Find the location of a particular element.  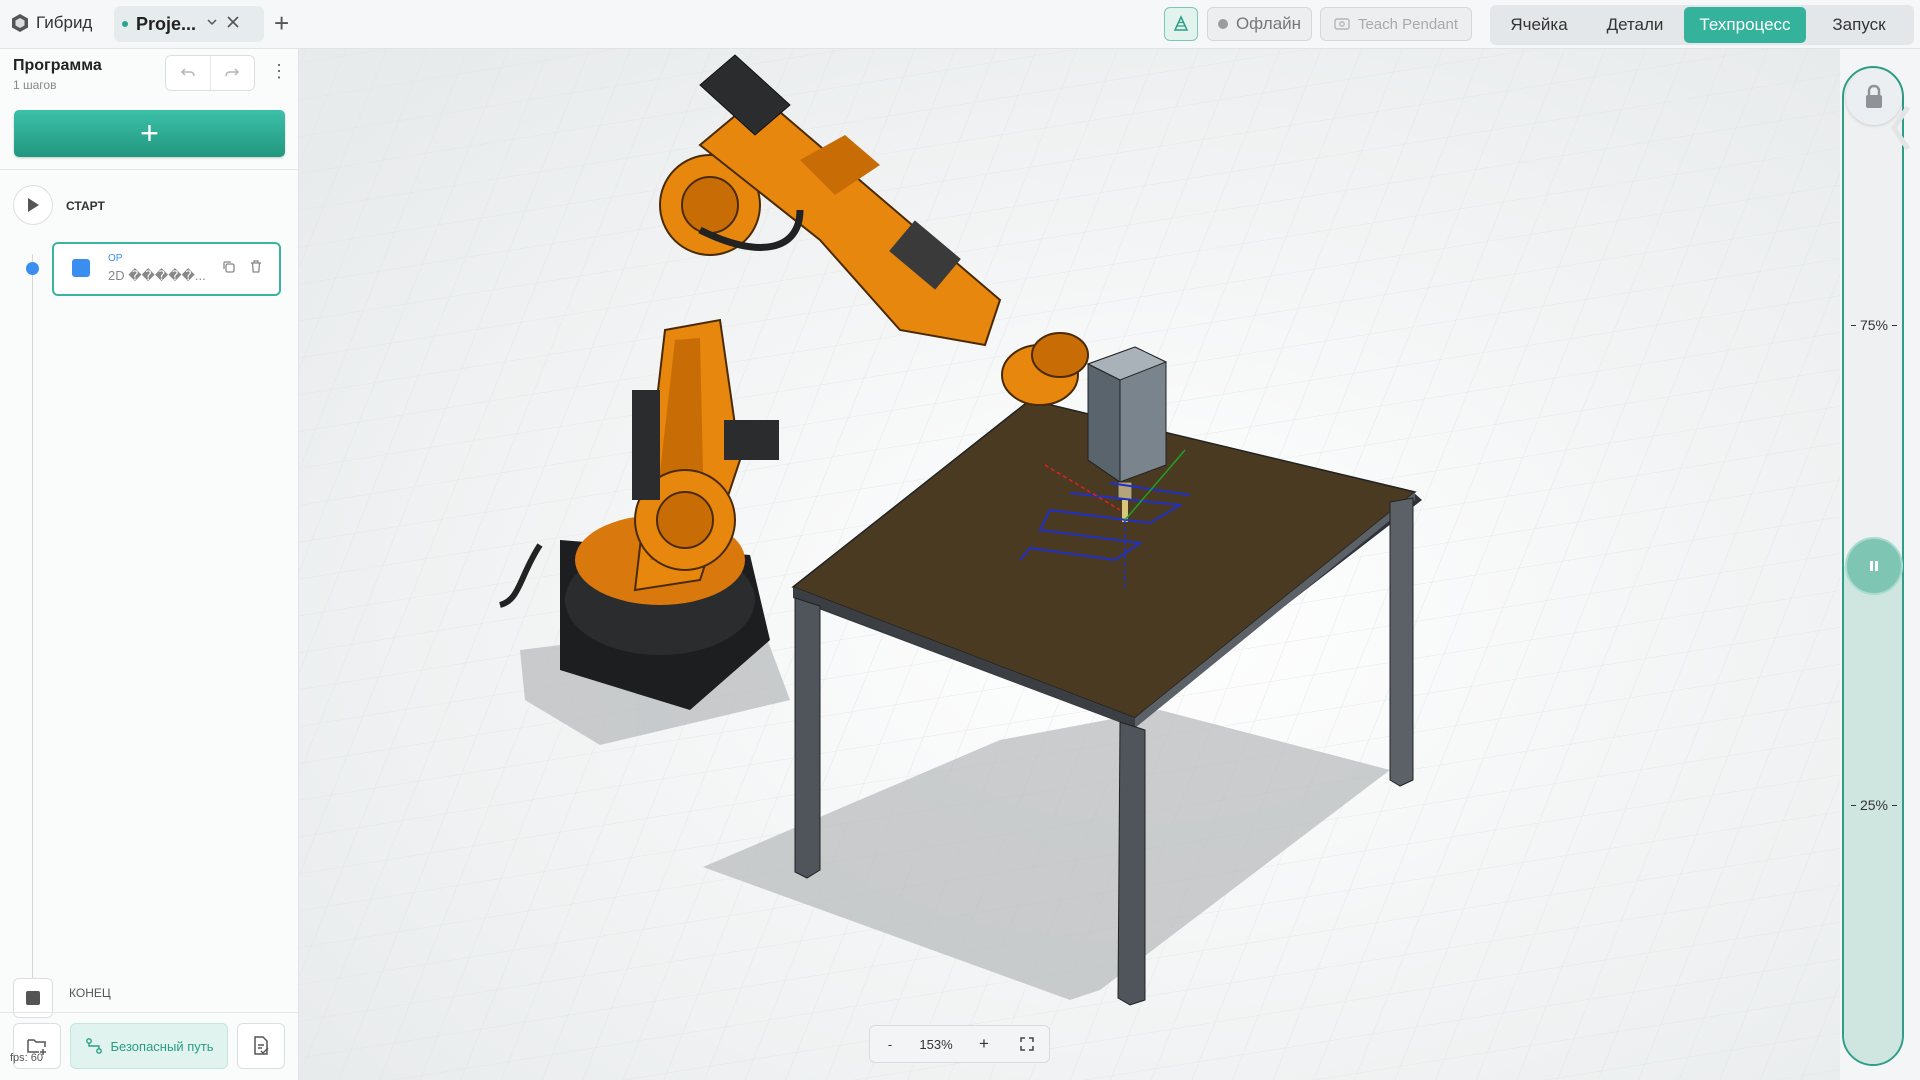

path-icon is located at coordinates (93, 1046).